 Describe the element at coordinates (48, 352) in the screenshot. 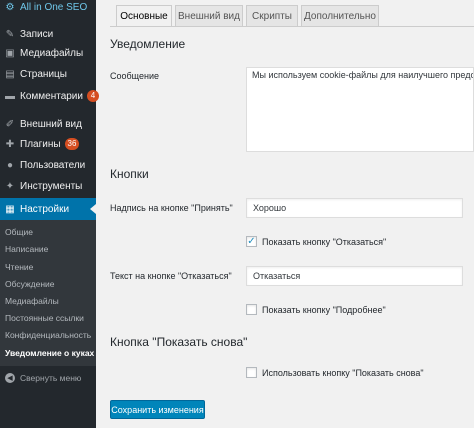

I see `submenu-item-cookie-notice: Уведомление о куках` at that location.